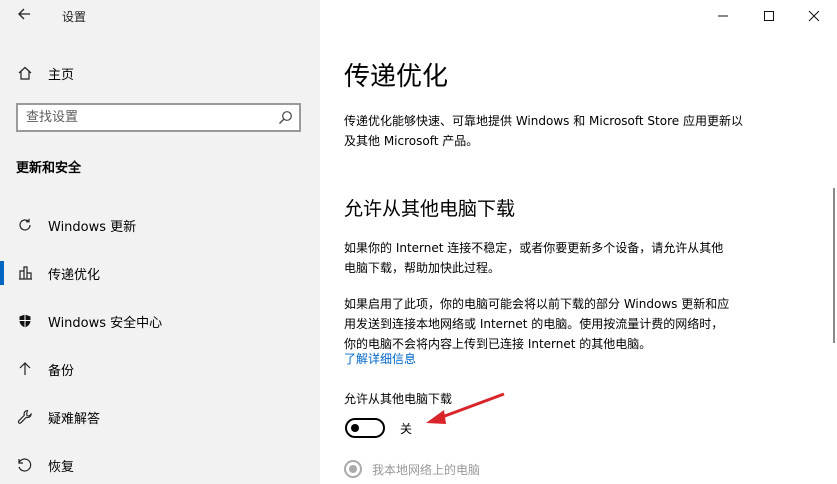 The height and width of the screenshot is (484, 837). Describe the element at coordinates (160, 73) in the screenshot. I see `sidebar-item-home: 主页` at that location.